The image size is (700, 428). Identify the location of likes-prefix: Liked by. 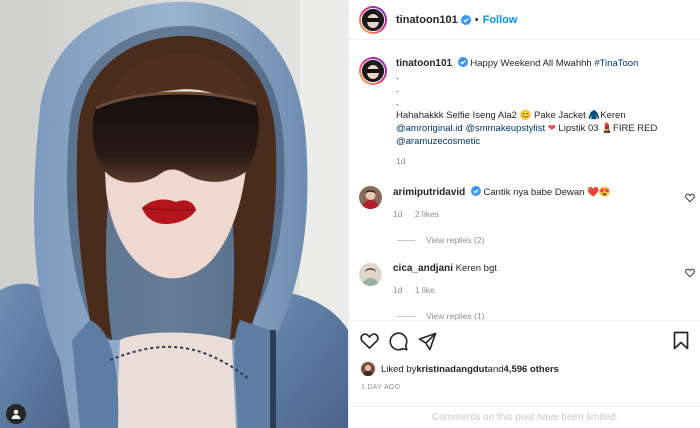
(399, 369).